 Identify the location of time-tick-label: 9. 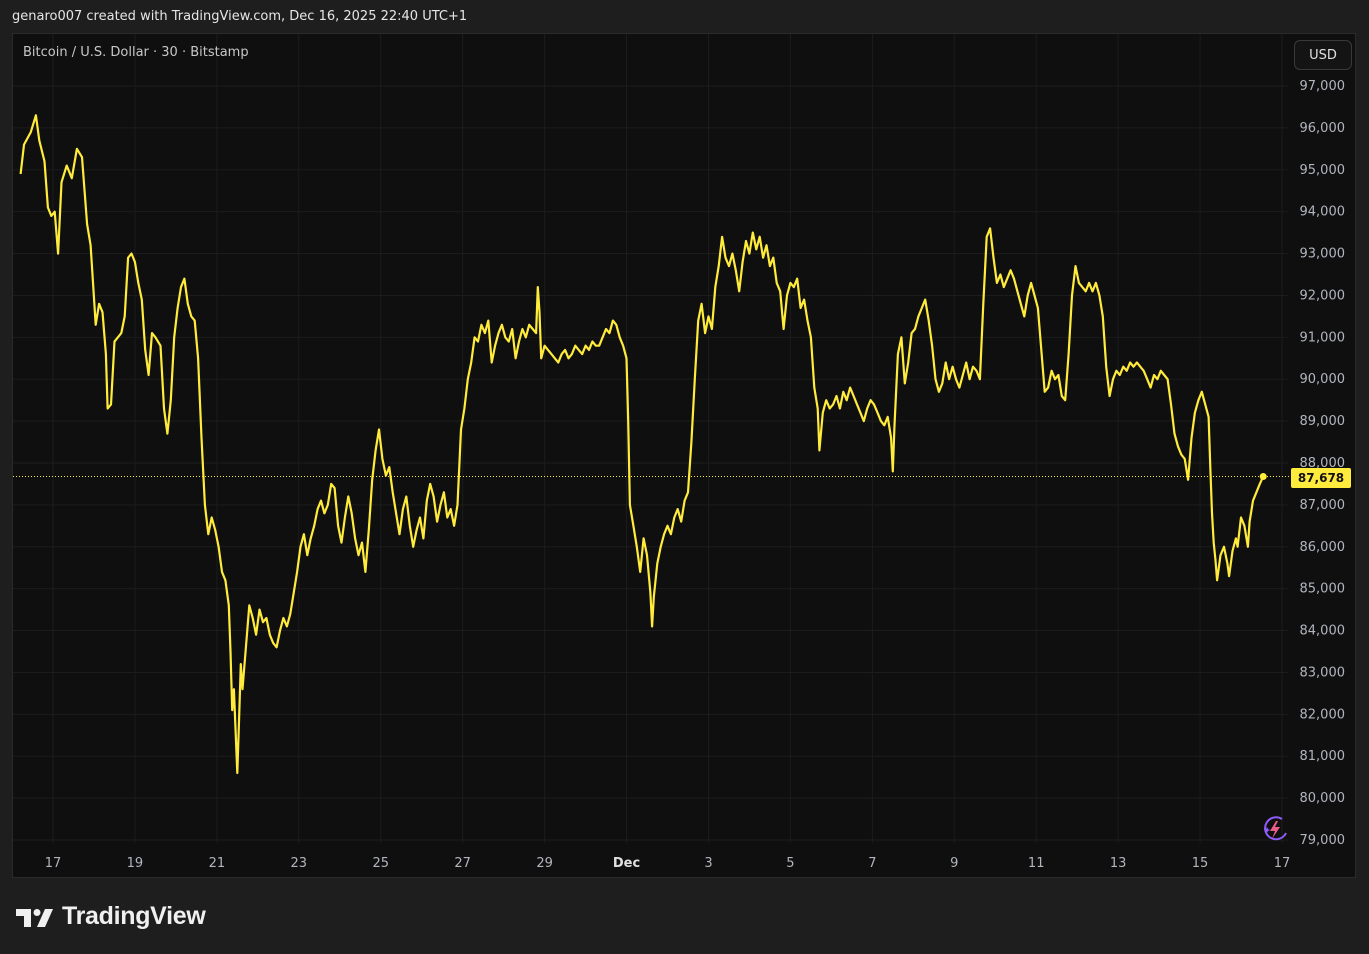
(954, 863).